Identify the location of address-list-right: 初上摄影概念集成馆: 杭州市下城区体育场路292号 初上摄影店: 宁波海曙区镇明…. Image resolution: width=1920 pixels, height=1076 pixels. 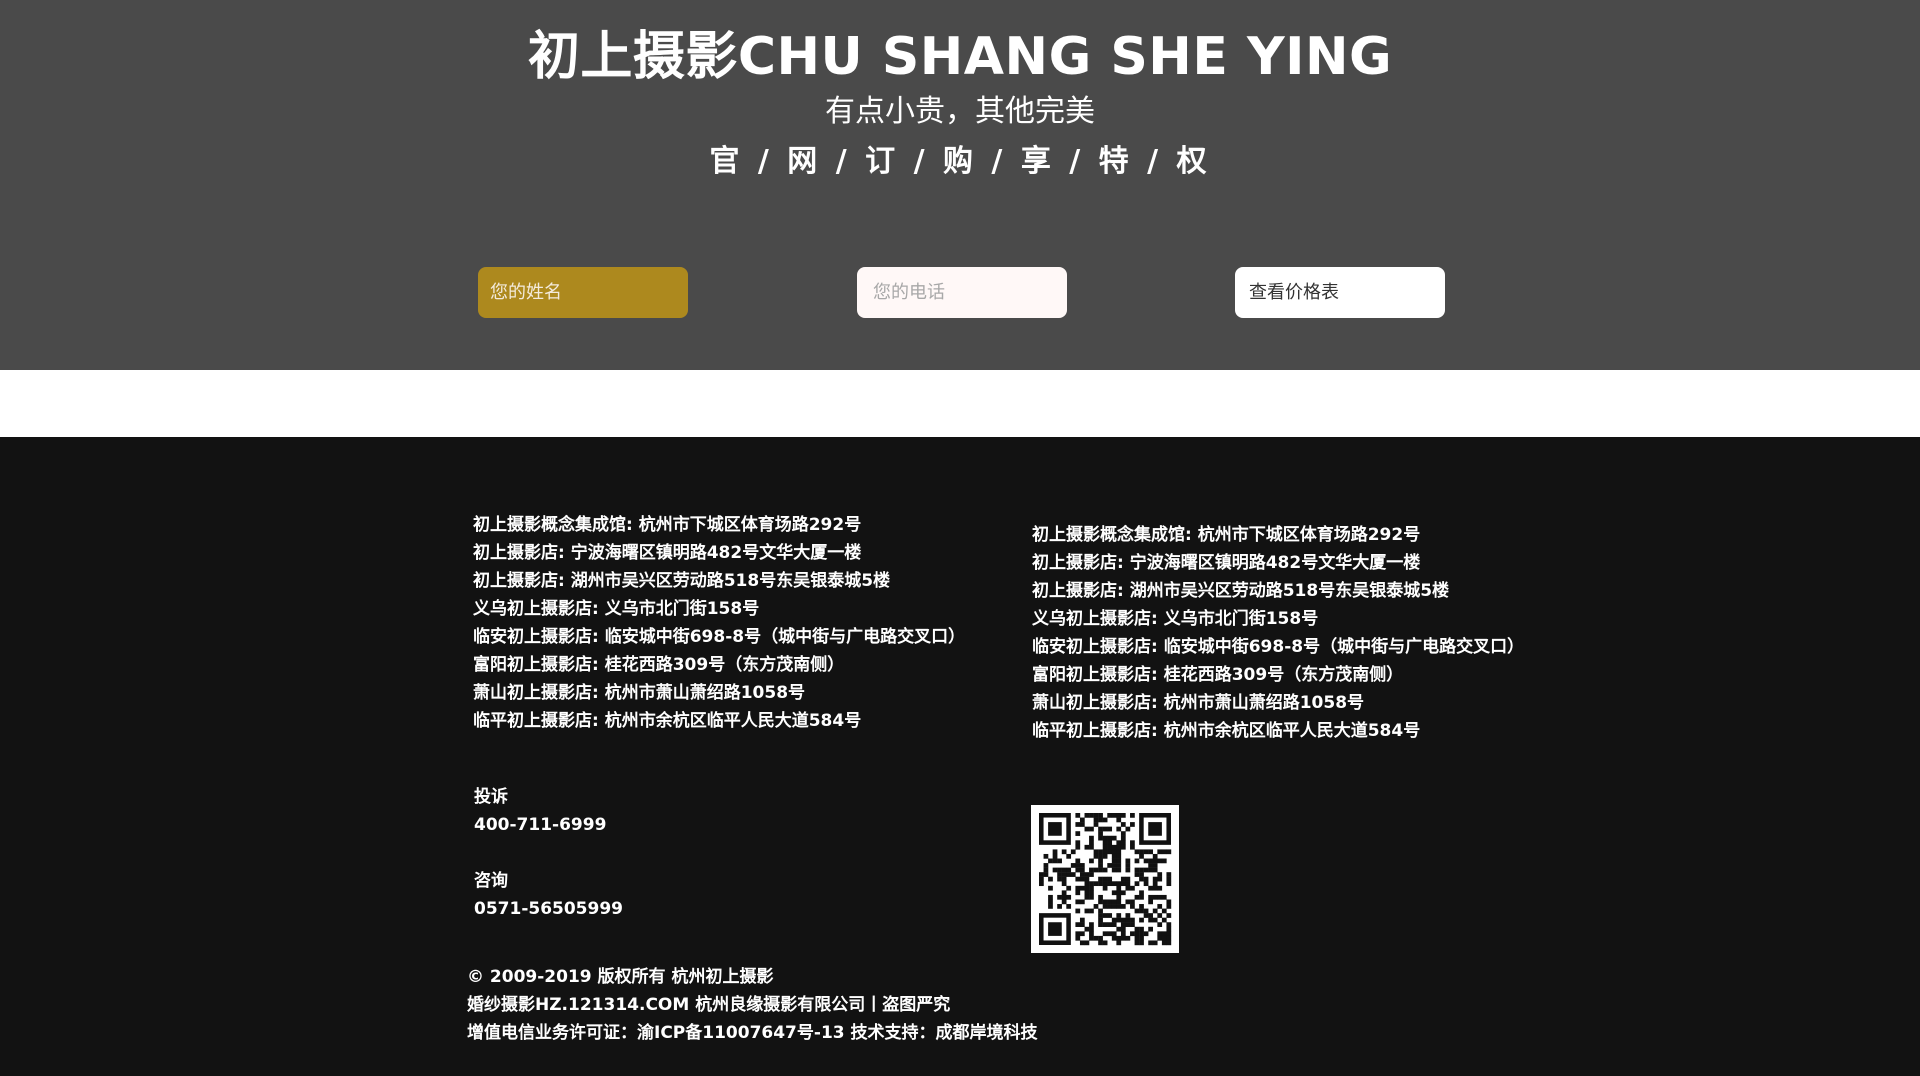
(1278, 633).